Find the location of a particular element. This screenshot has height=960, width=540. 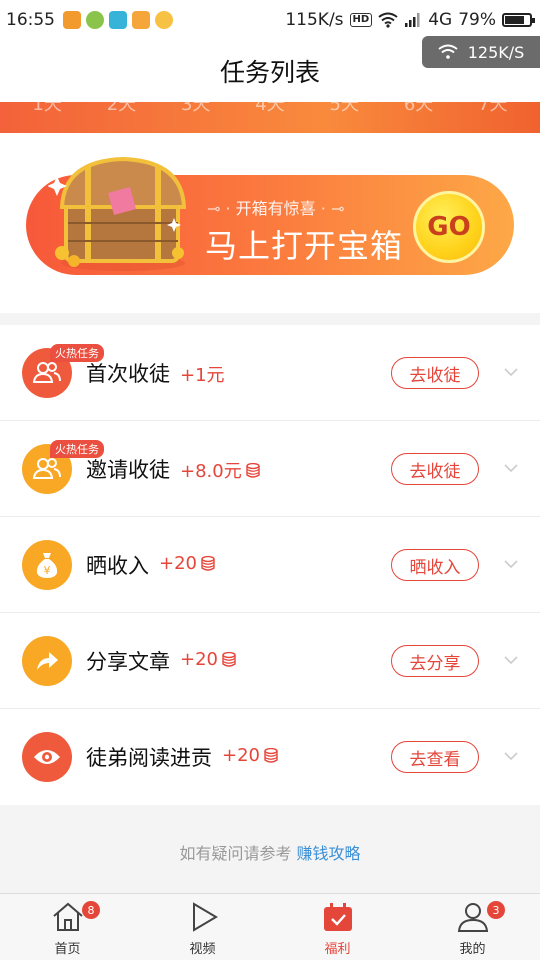

checkin-day-label: 7天 is located at coordinates (493, 108).